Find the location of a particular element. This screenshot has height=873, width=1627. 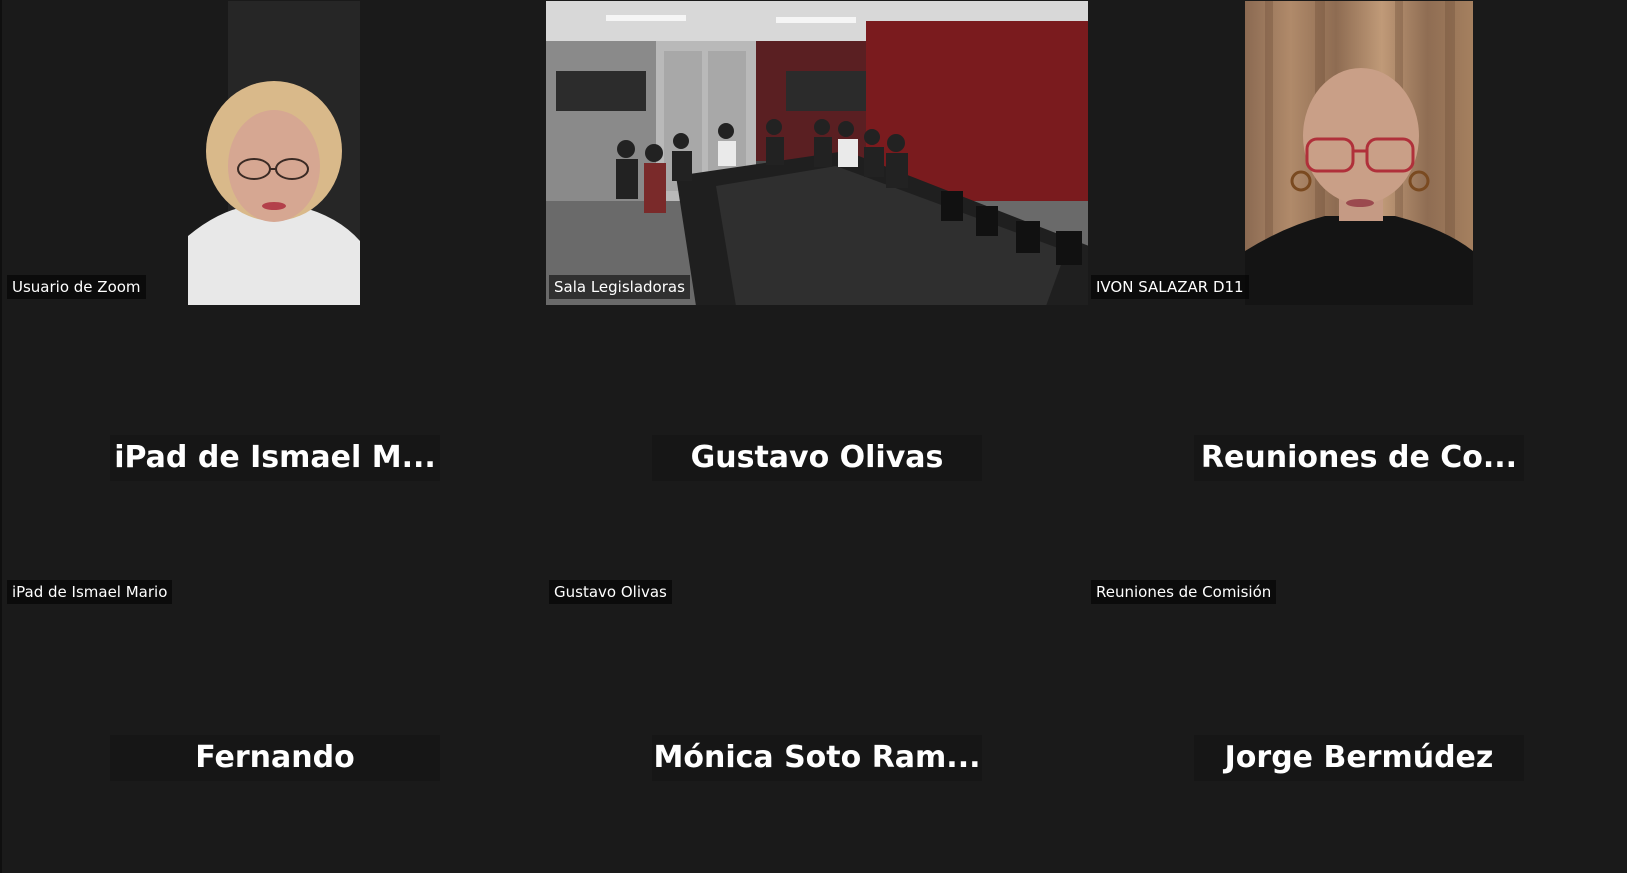

participant-tile: Reuniones de Co... Reuniones de Comisión is located at coordinates (1357, 457).